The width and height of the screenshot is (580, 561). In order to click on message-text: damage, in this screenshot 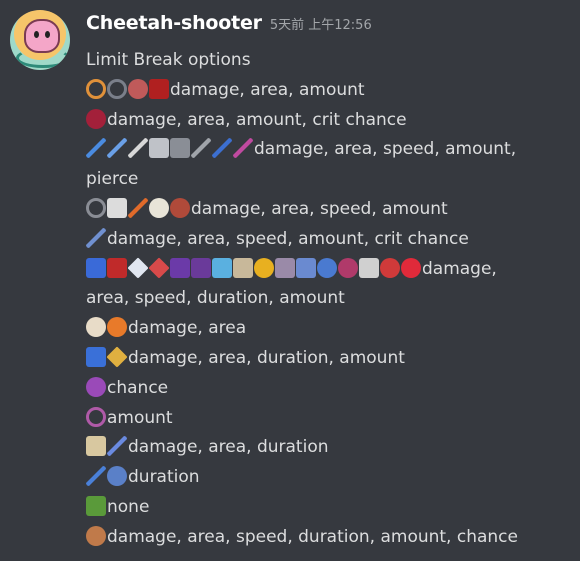, I will do `click(459, 268)`.